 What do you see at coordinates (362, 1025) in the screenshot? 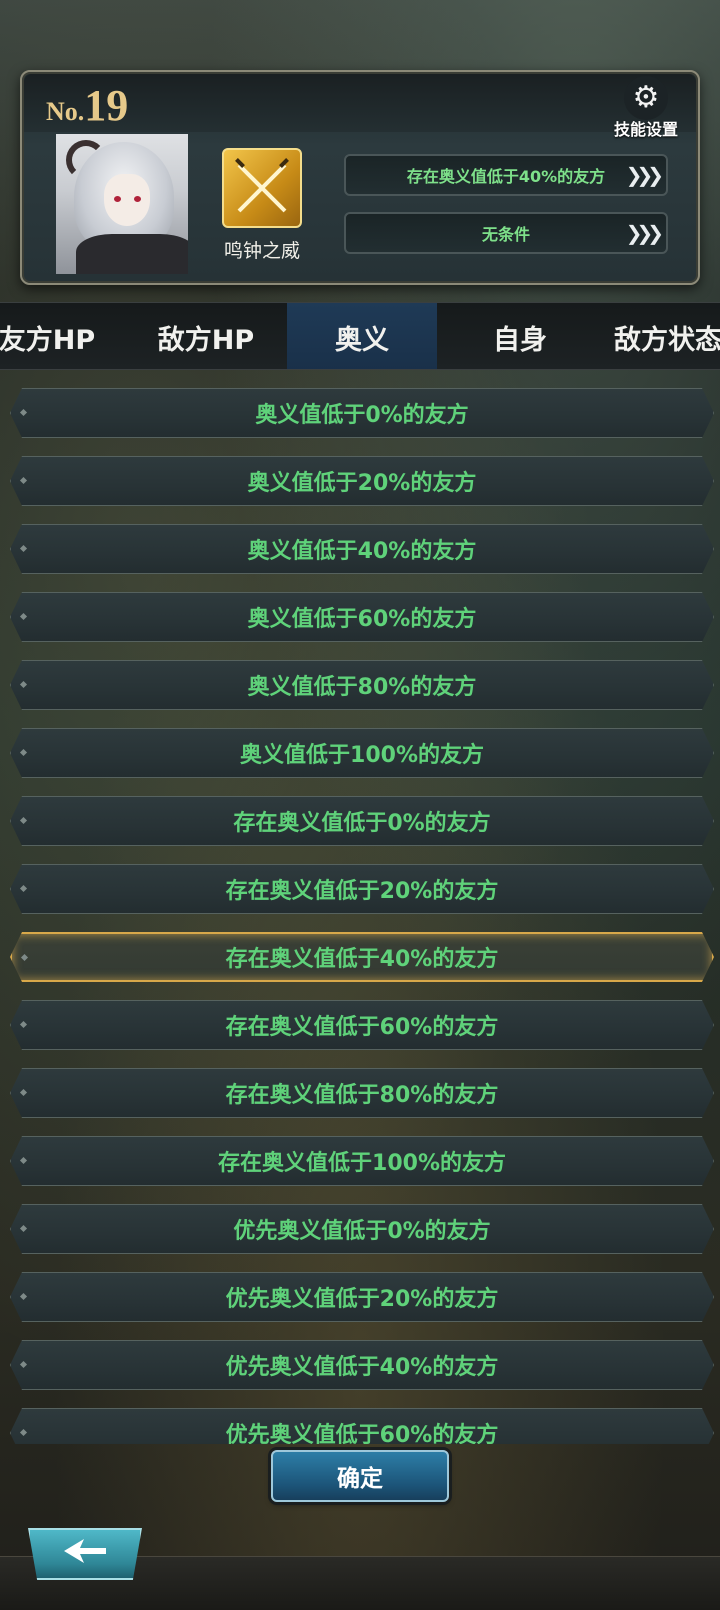
I see `list-item: 存在奥义值低于60%的友方` at bounding box center [362, 1025].